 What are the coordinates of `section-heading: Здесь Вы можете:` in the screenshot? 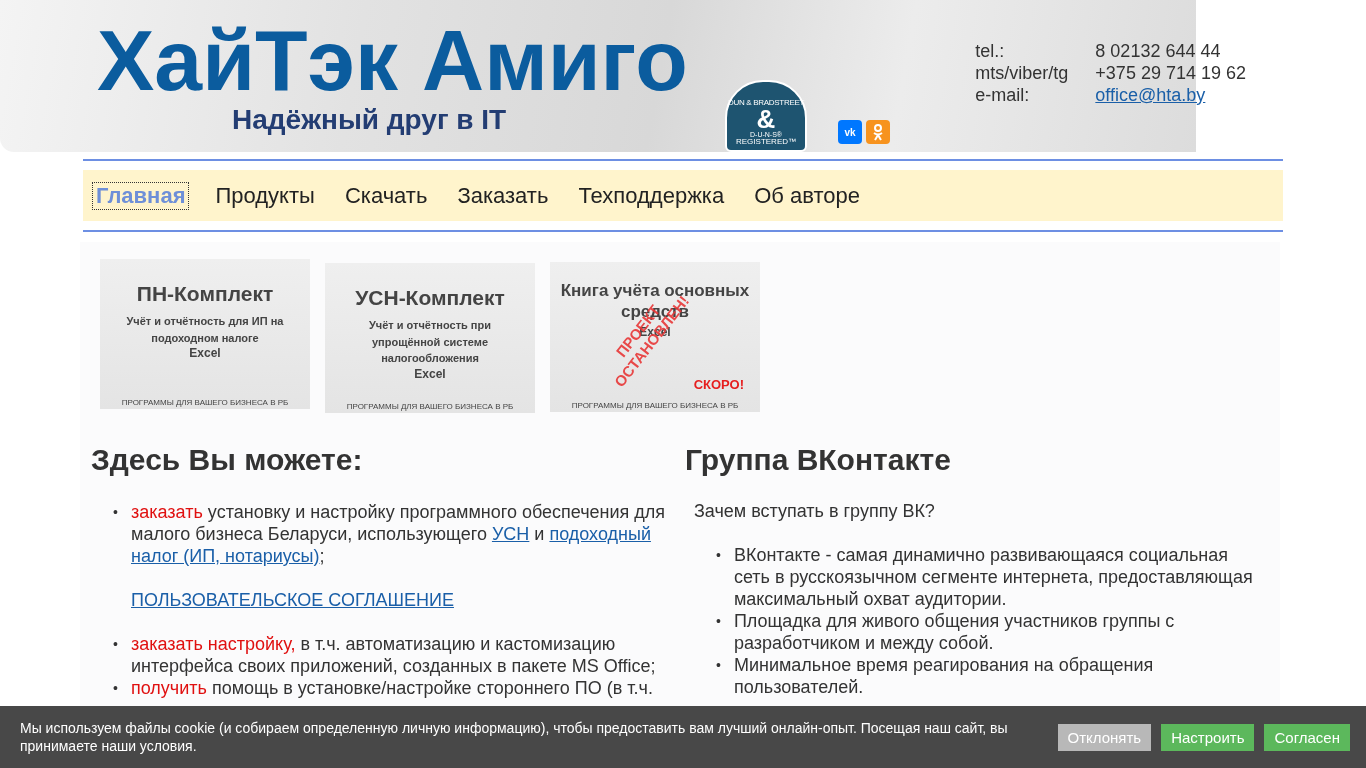 It's located at (227, 460).